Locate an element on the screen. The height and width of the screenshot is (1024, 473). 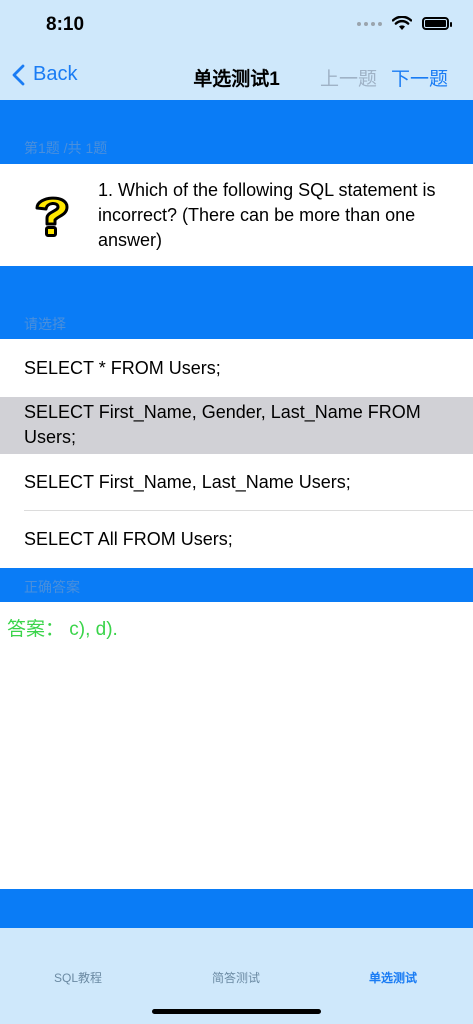
tab-sql-tutorial: SQL教程 is located at coordinates (78, 977).